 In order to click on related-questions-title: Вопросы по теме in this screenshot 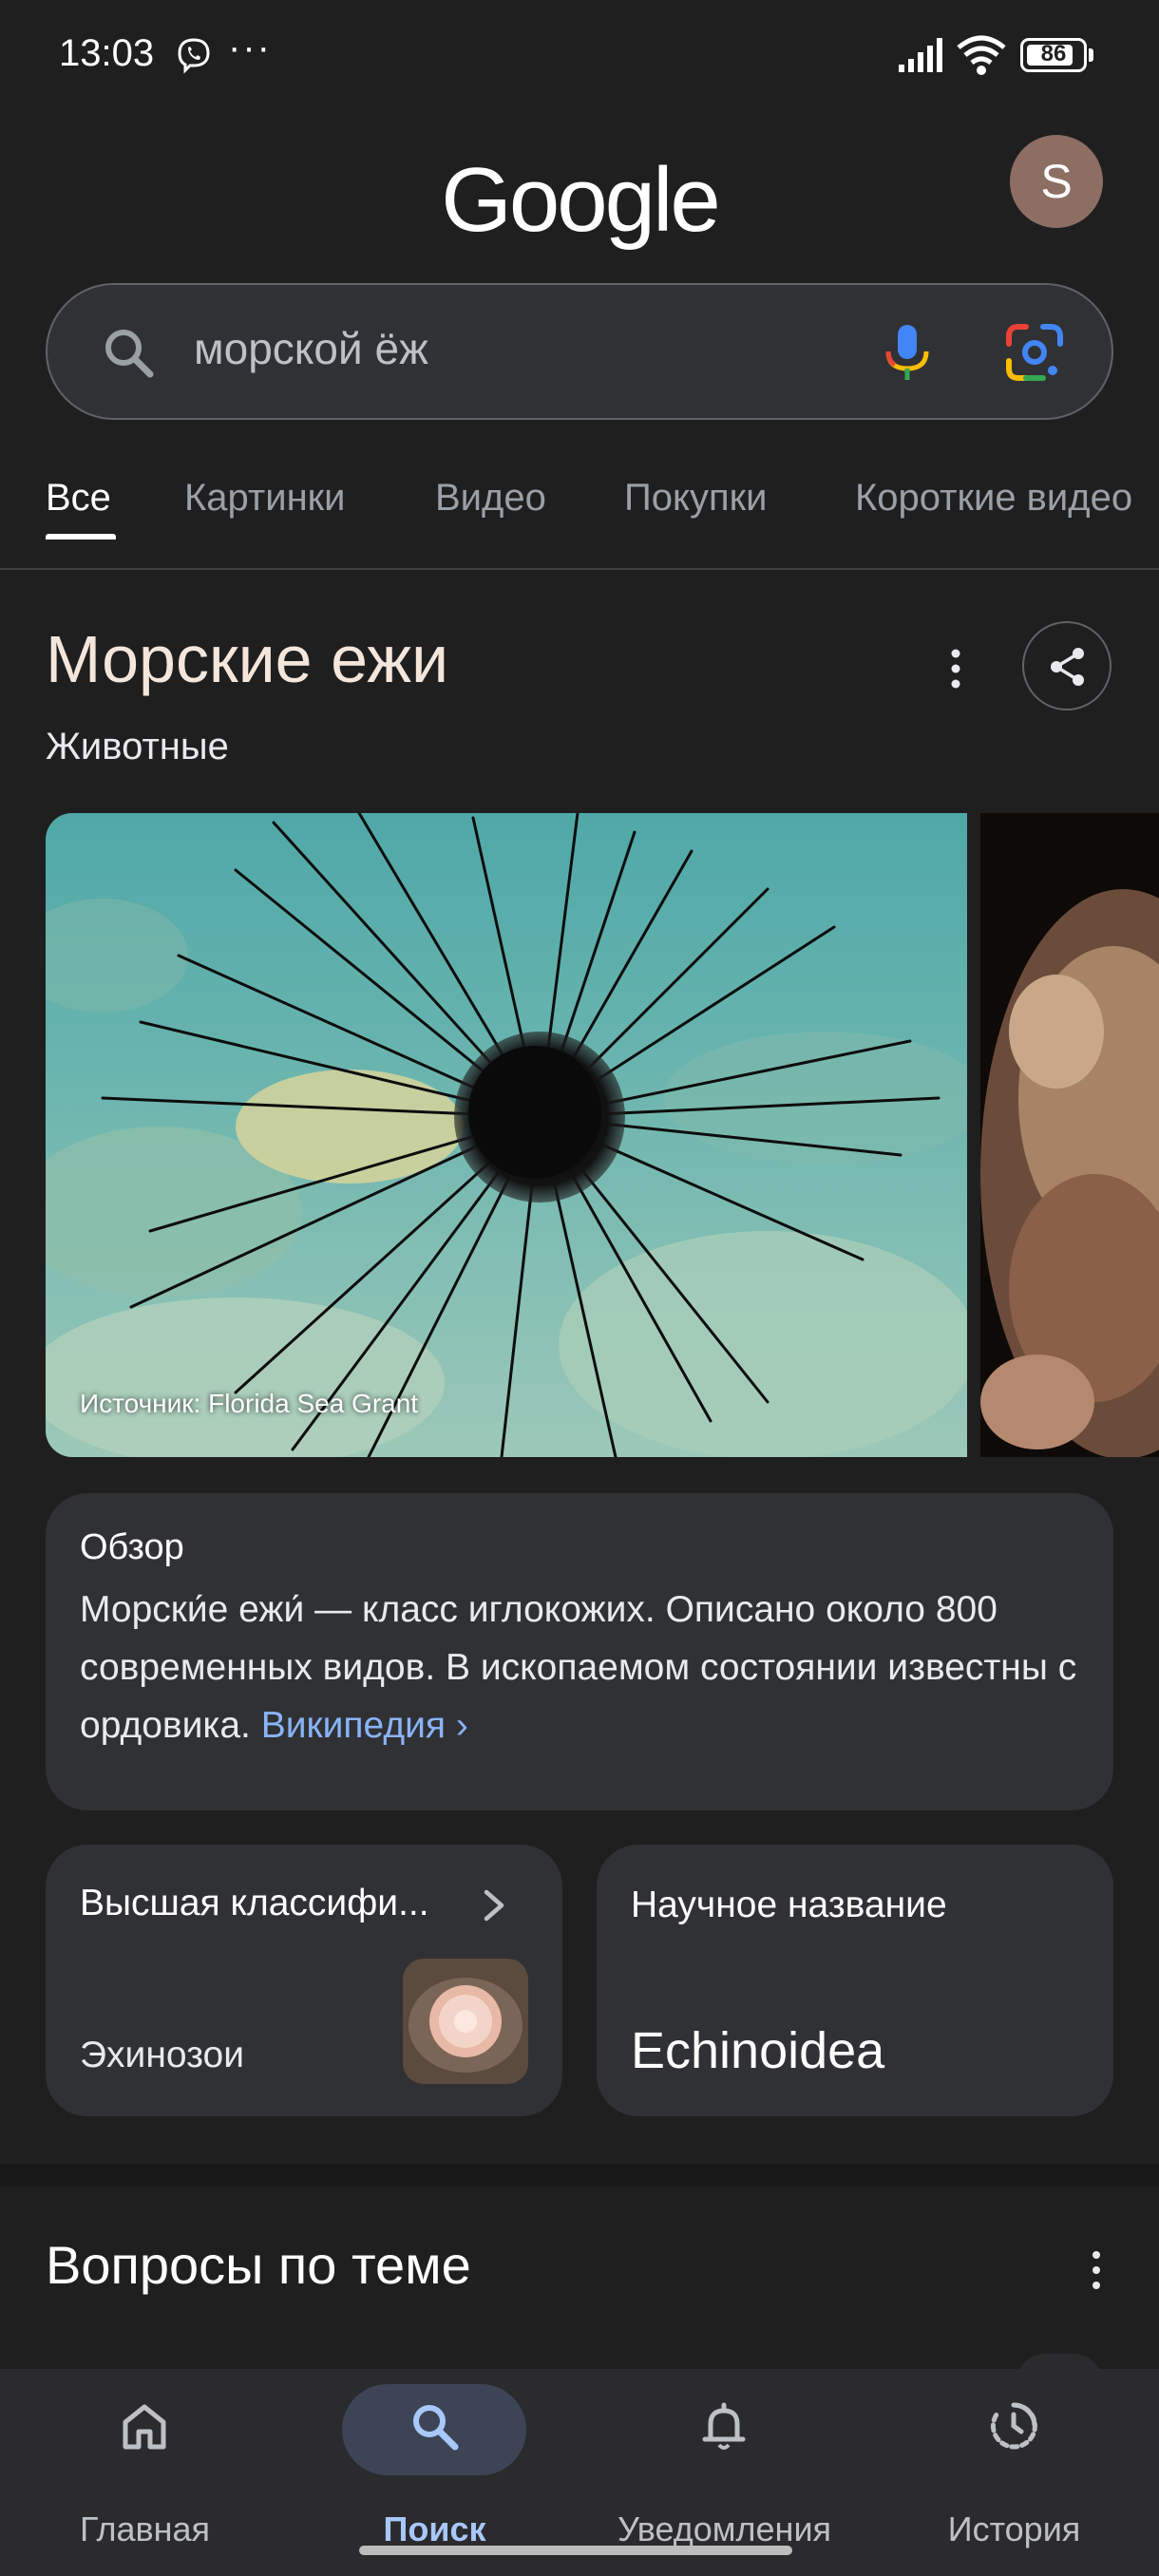, I will do `click(258, 2265)`.